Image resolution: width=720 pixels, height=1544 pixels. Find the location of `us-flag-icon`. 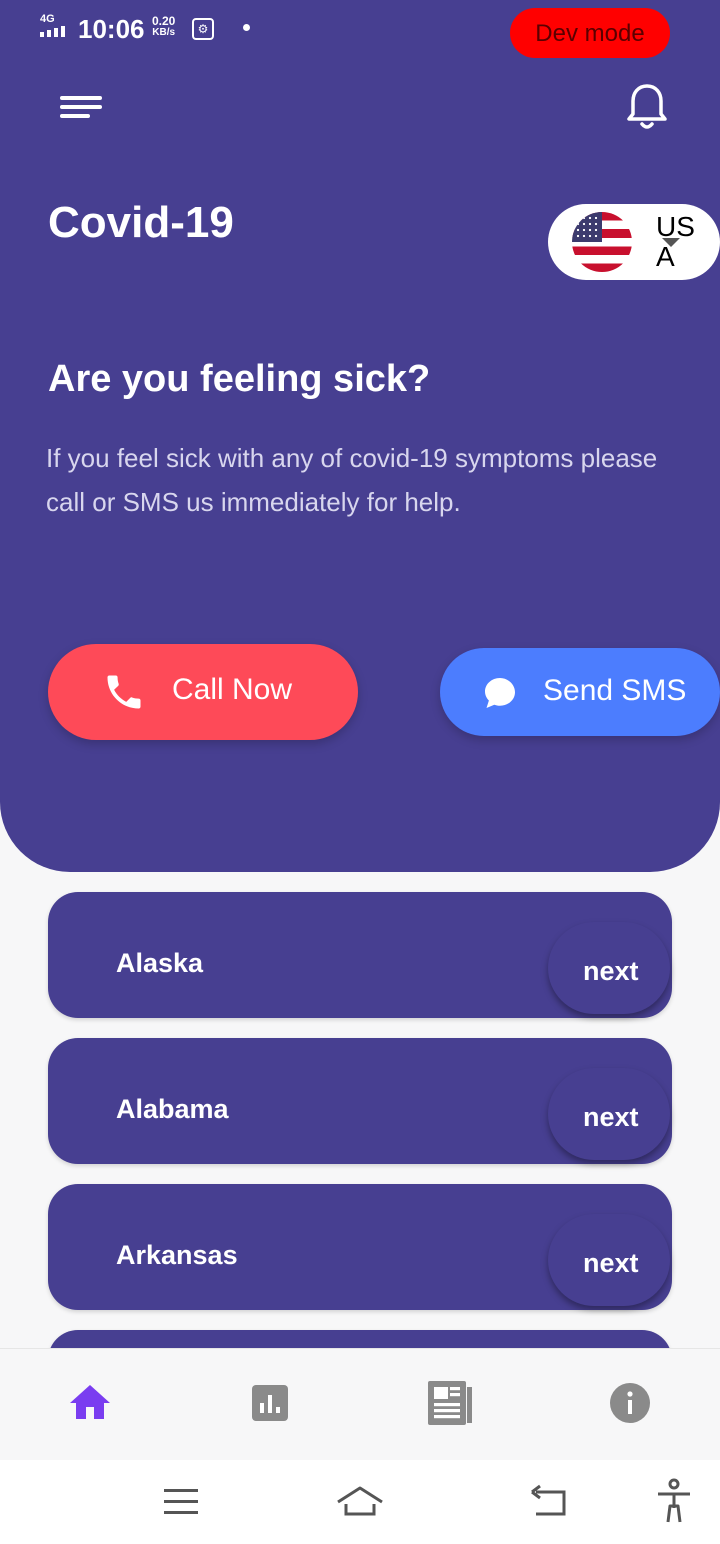

us-flag-icon is located at coordinates (602, 242).